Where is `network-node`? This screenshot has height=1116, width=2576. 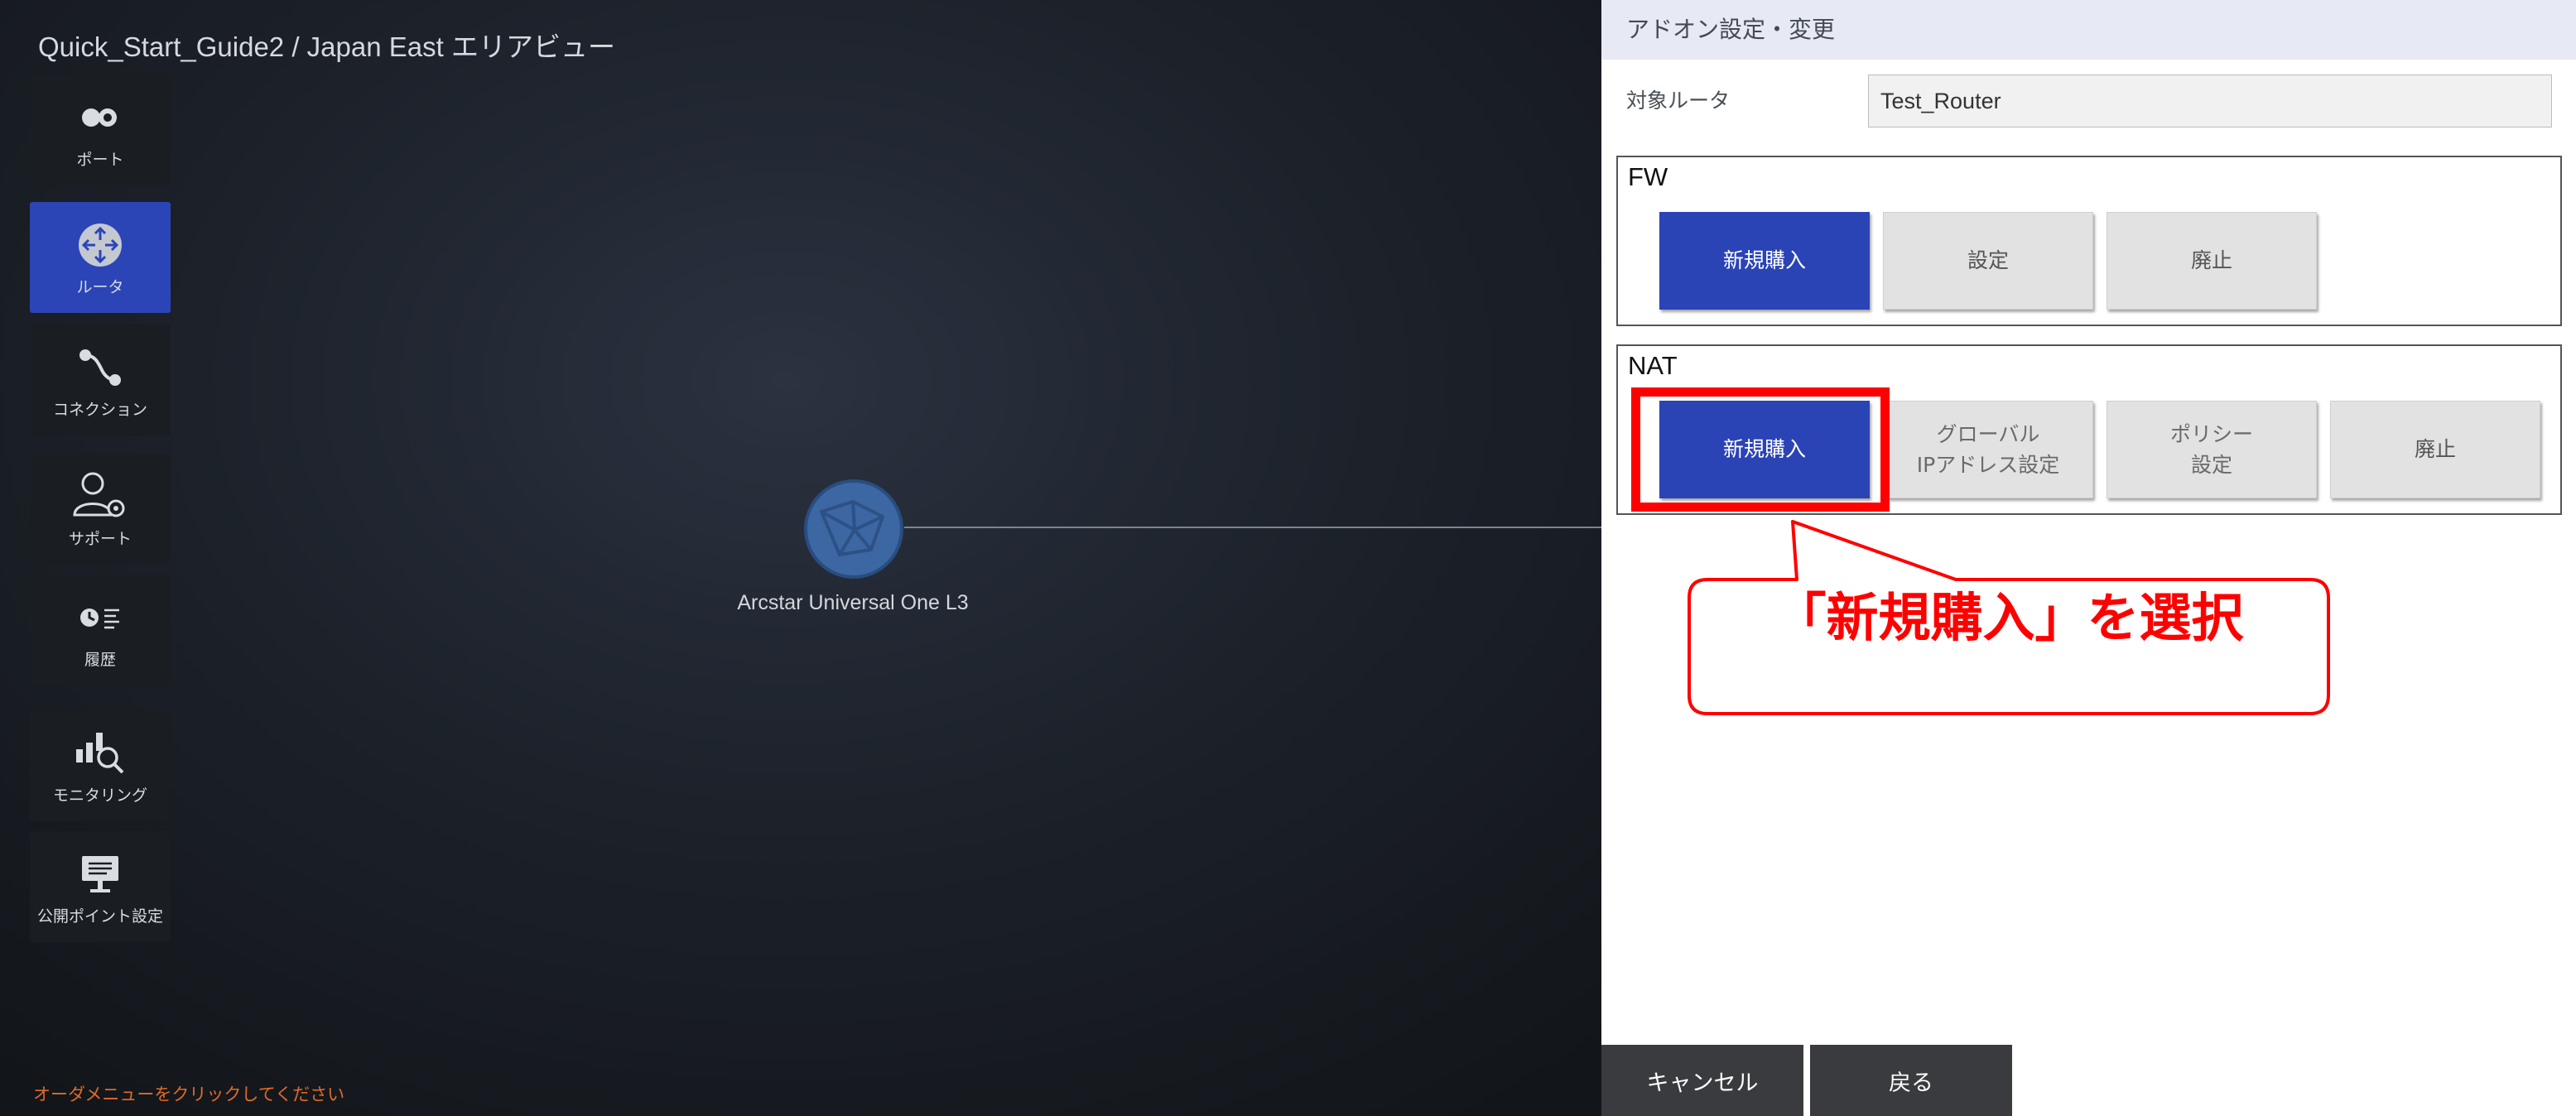
network-node is located at coordinates (853, 529).